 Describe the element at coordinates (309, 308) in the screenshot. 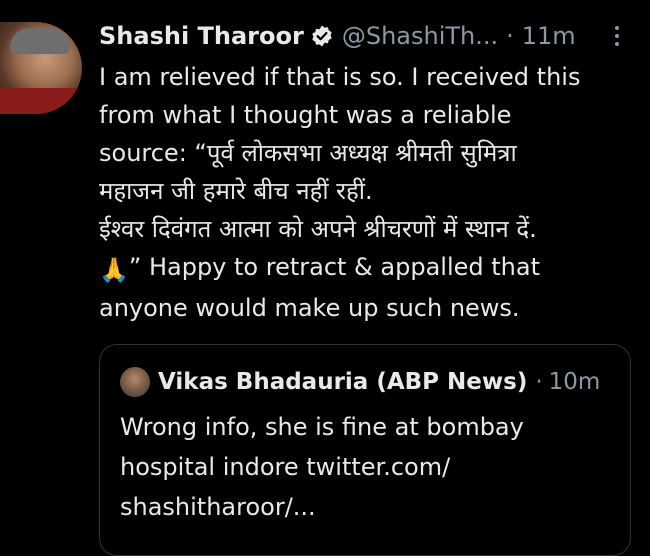

I see `tweet-body-line: anyone would make up such news.` at that location.